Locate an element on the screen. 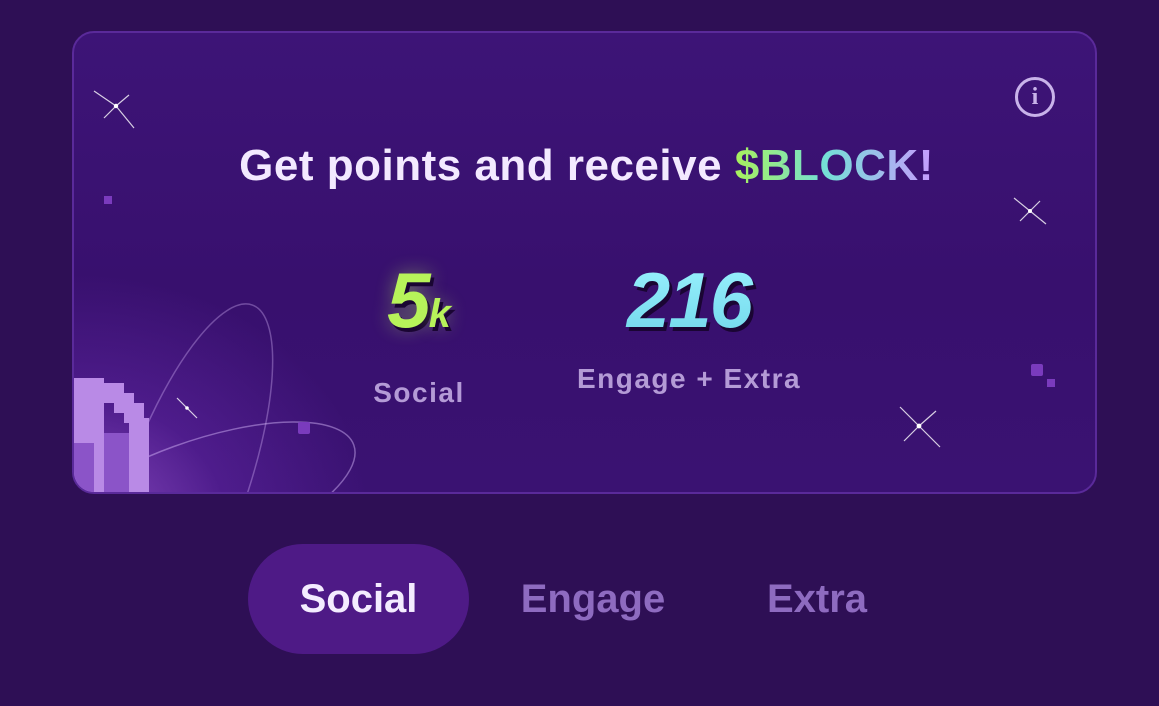 This screenshot has width=1159, height=706. block-token-text: $BLOCK! is located at coordinates (834, 165).